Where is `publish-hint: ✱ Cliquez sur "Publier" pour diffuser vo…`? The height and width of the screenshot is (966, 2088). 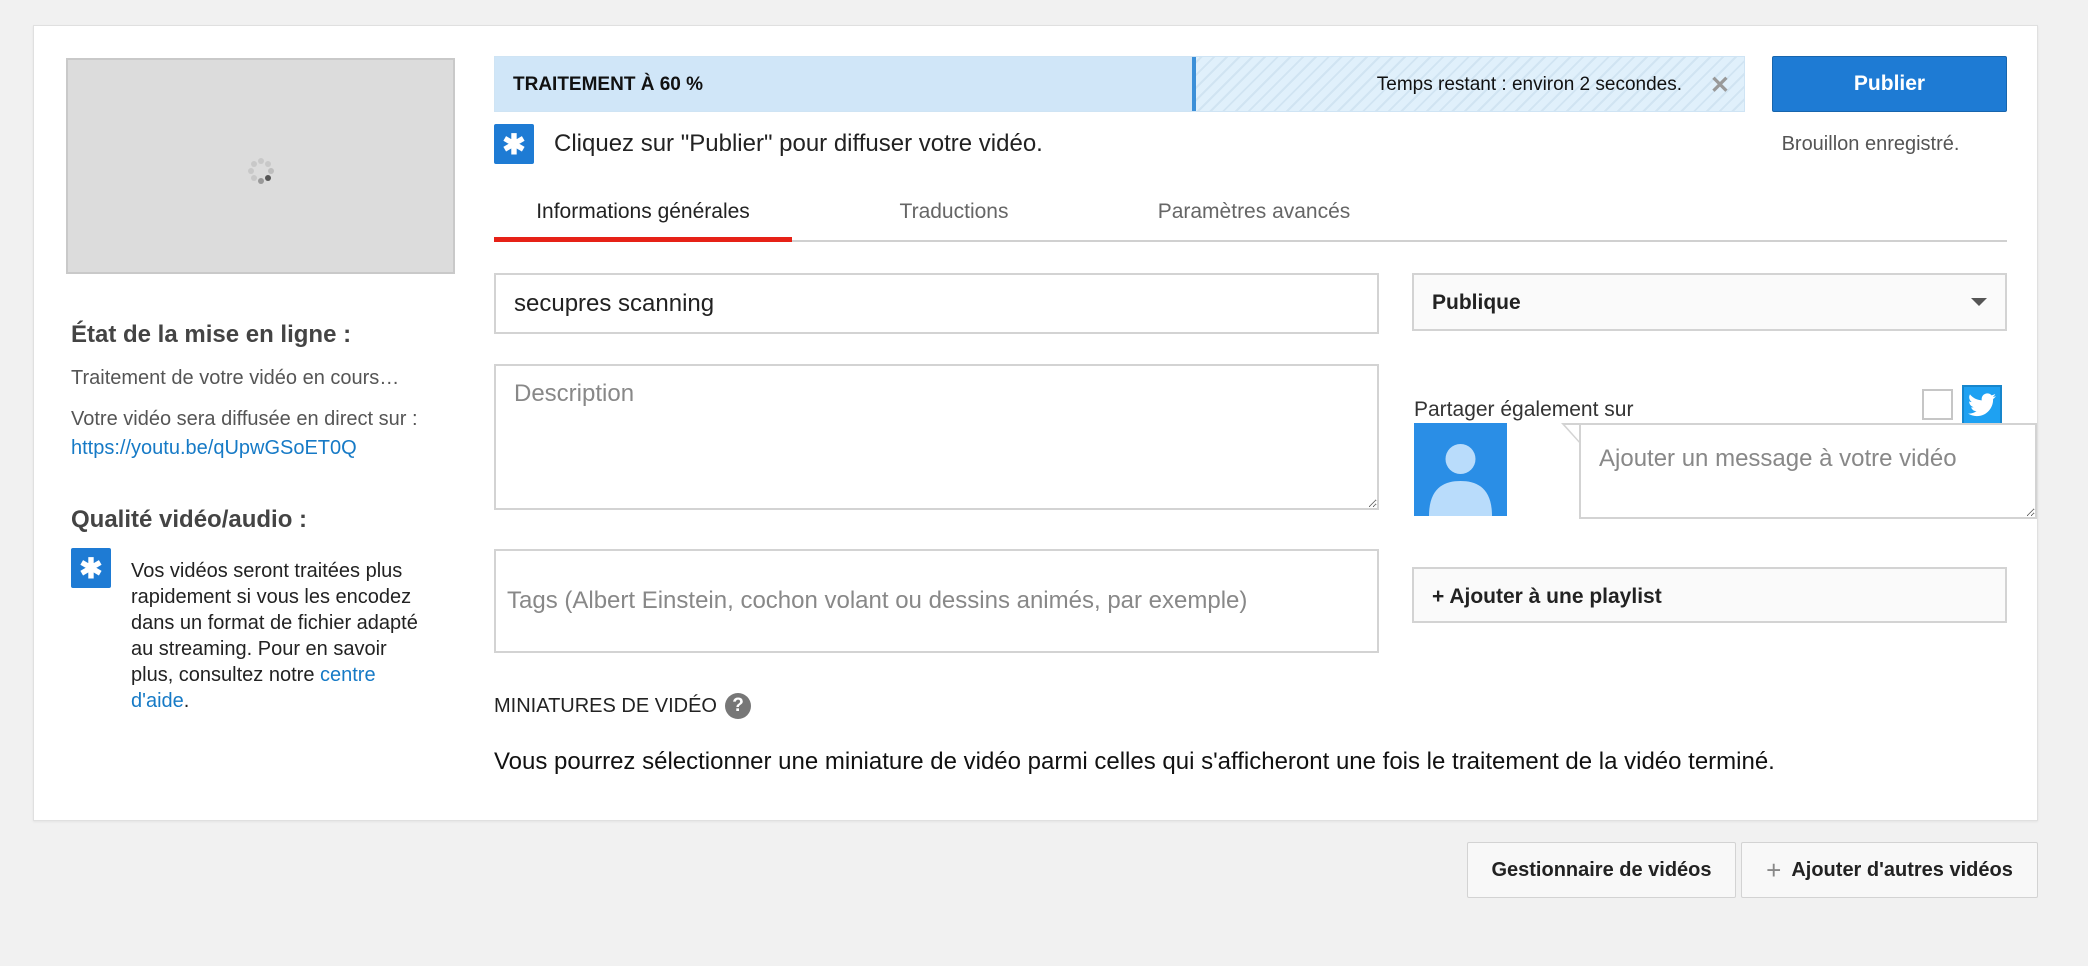 publish-hint: ✱ Cliquez sur "Publier" pour diffuser vo… is located at coordinates (768, 144).